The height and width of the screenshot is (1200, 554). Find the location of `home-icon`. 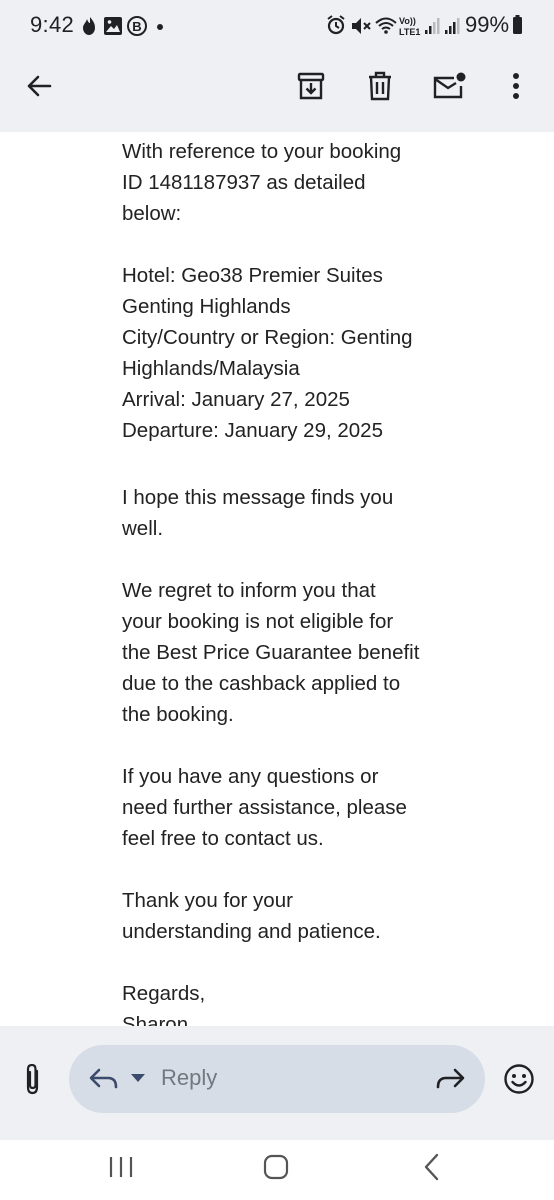

home-icon is located at coordinates (276, 1167).